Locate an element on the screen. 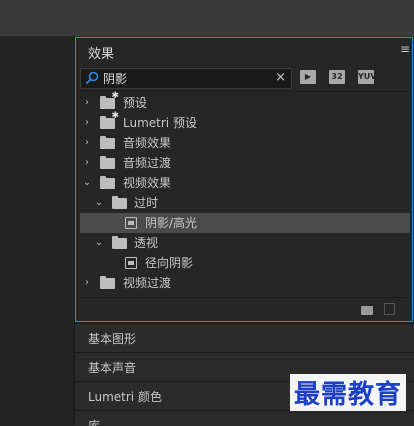 The image size is (414, 426). tree-item-label: 音频过渡 is located at coordinates (147, 163).